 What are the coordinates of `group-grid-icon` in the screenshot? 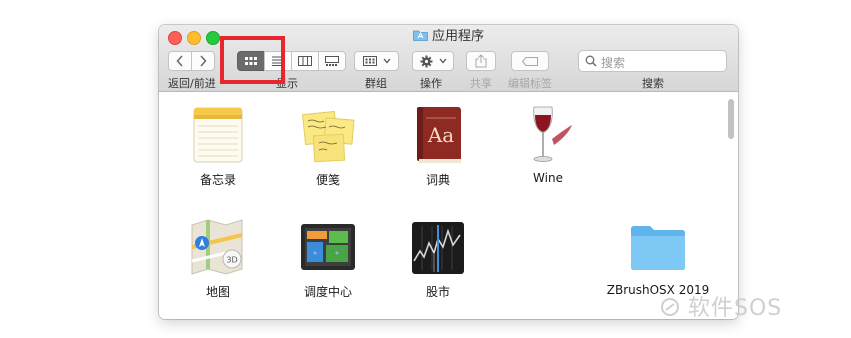 It's located at (369, 61).